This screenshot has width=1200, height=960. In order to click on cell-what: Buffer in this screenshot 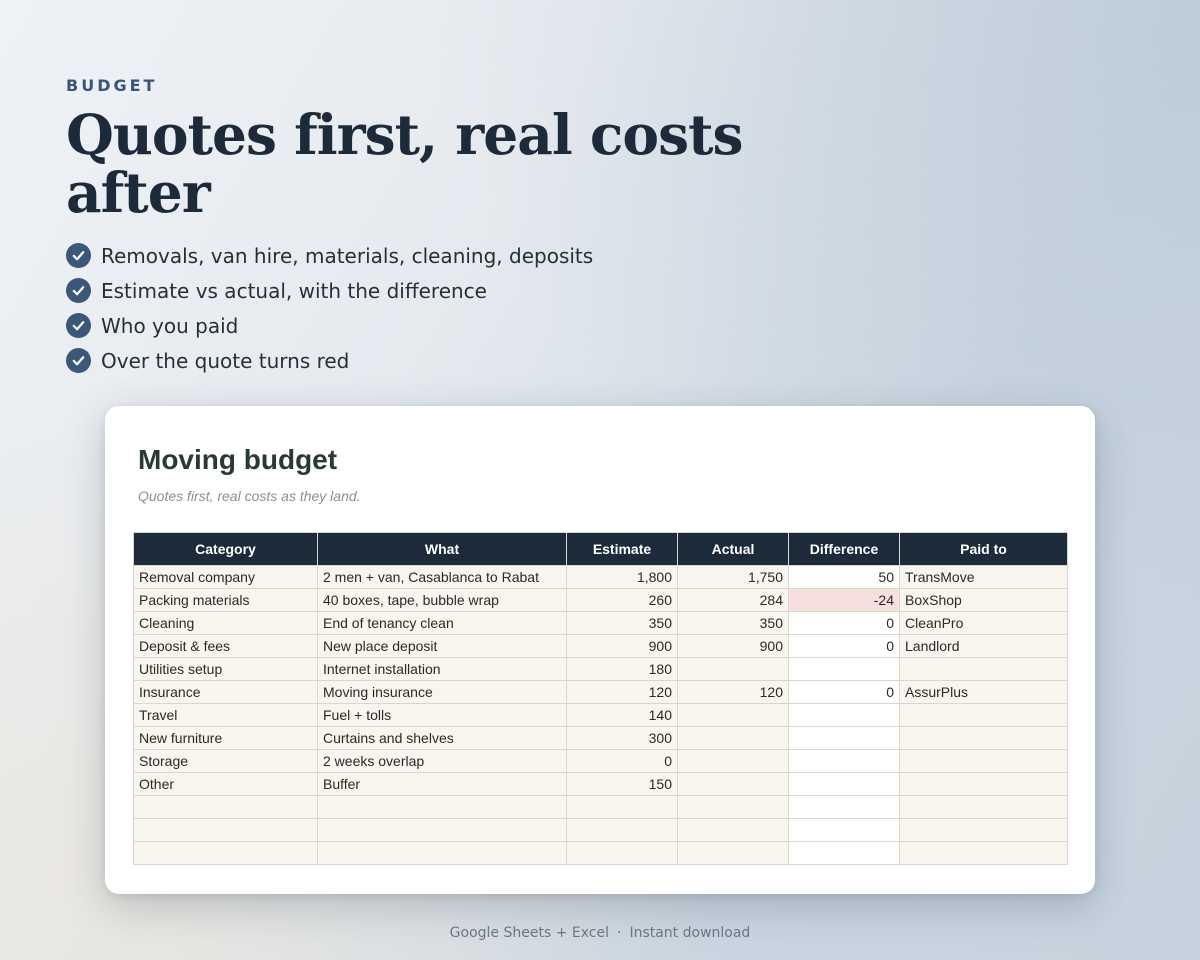, I will do `click(442, 784)`.